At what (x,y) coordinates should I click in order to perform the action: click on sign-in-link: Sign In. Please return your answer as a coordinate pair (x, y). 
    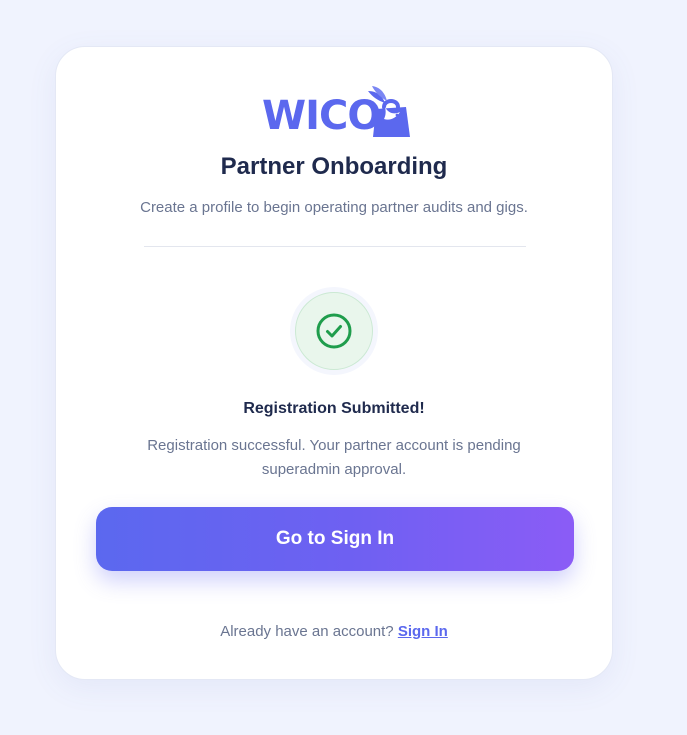
    Looking at the image, I should click on (423, 631).